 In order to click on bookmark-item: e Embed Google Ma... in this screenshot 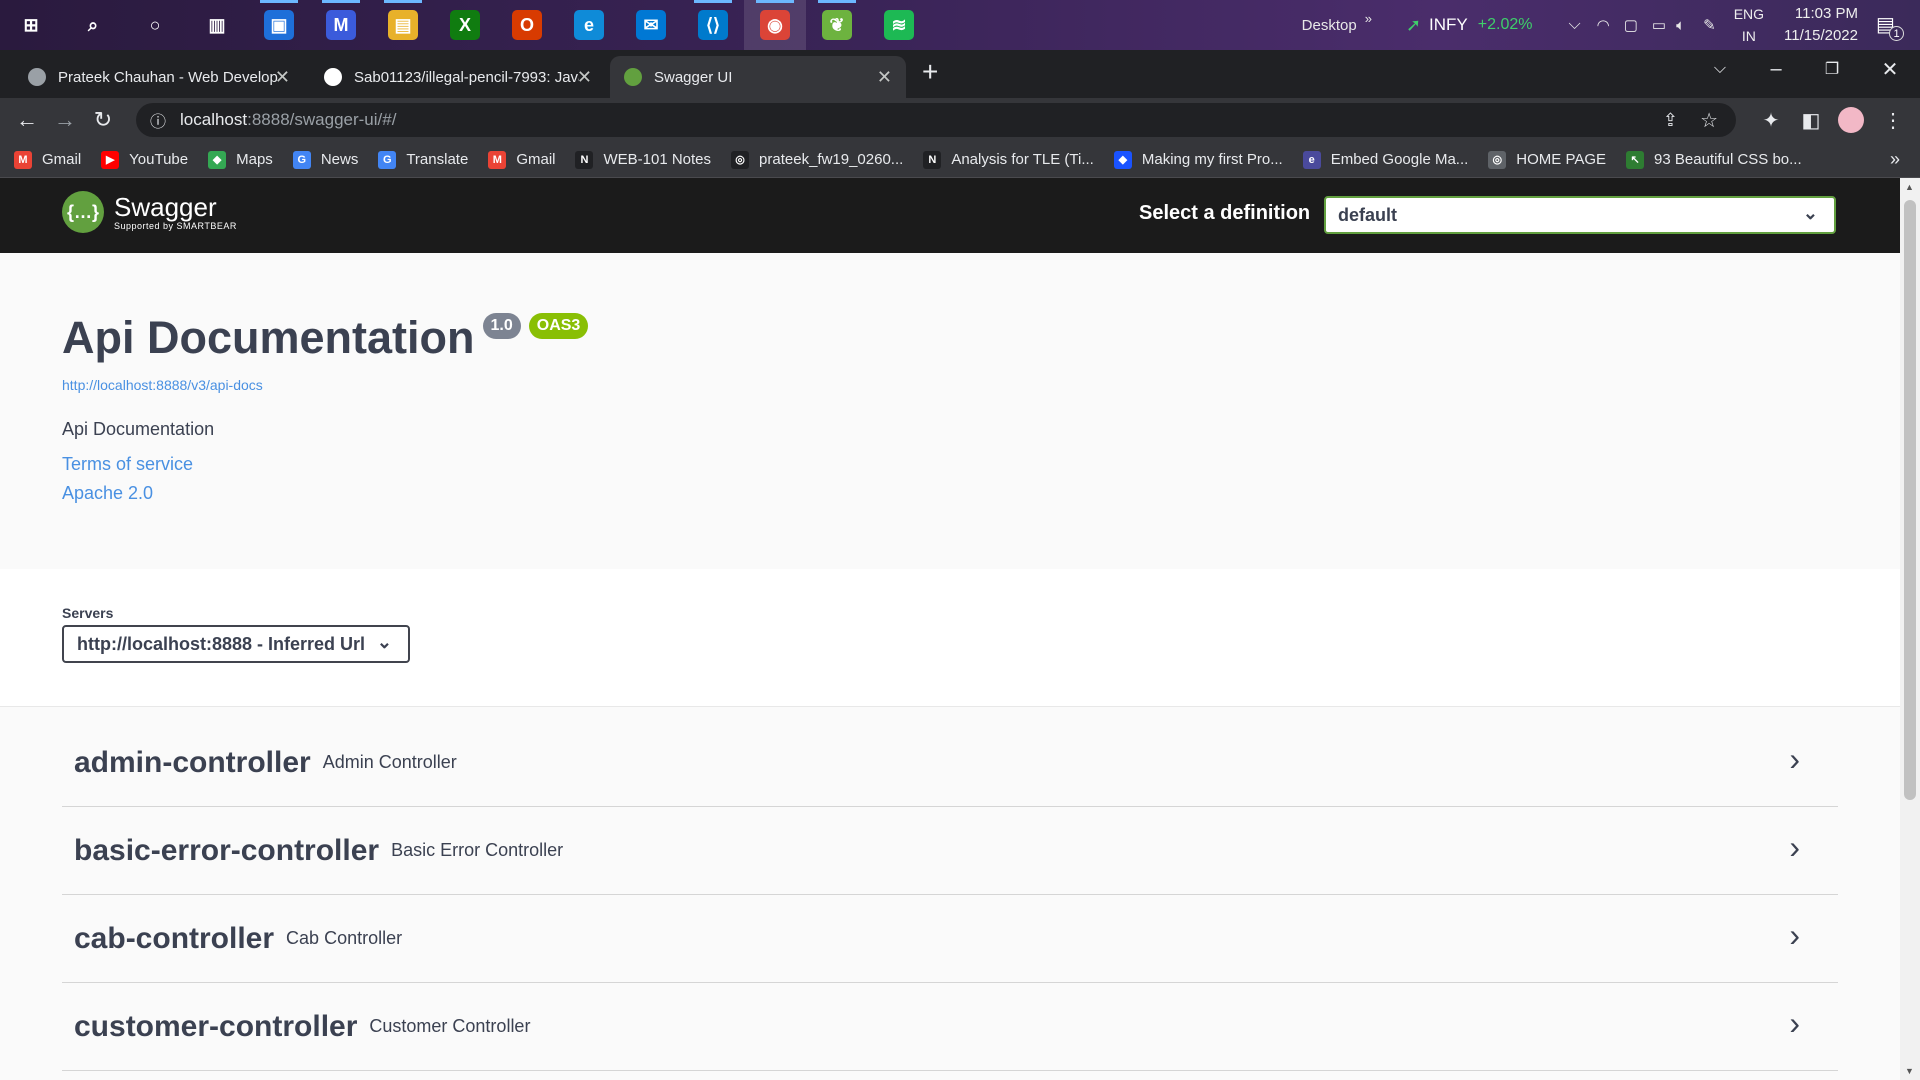, I will do `click(1385, 159)`.